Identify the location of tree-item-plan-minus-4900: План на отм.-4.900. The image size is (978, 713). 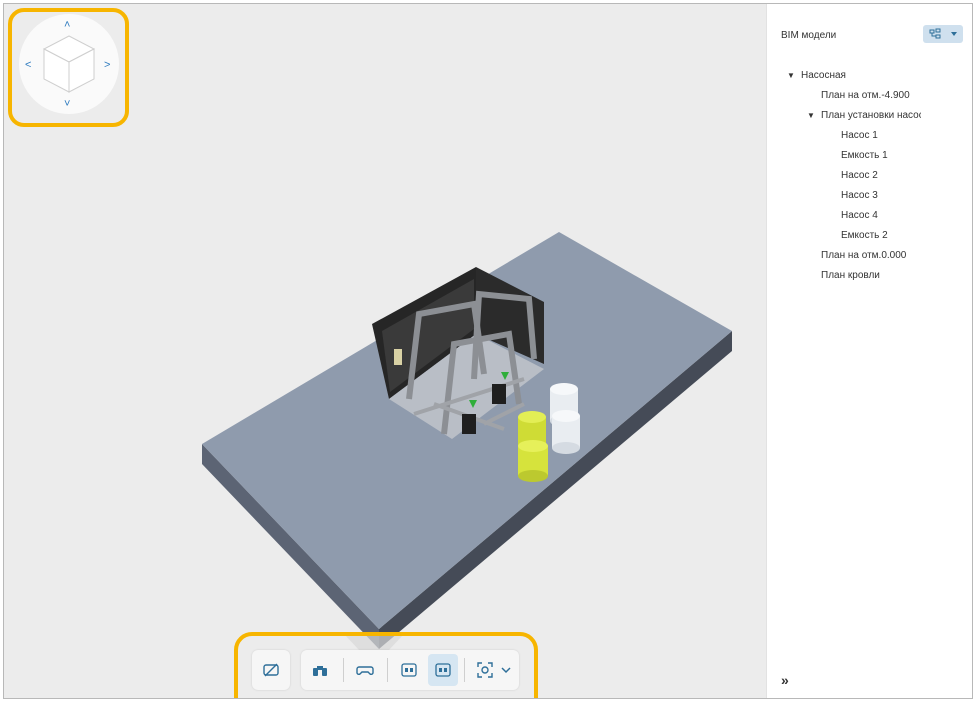
(865, 95).